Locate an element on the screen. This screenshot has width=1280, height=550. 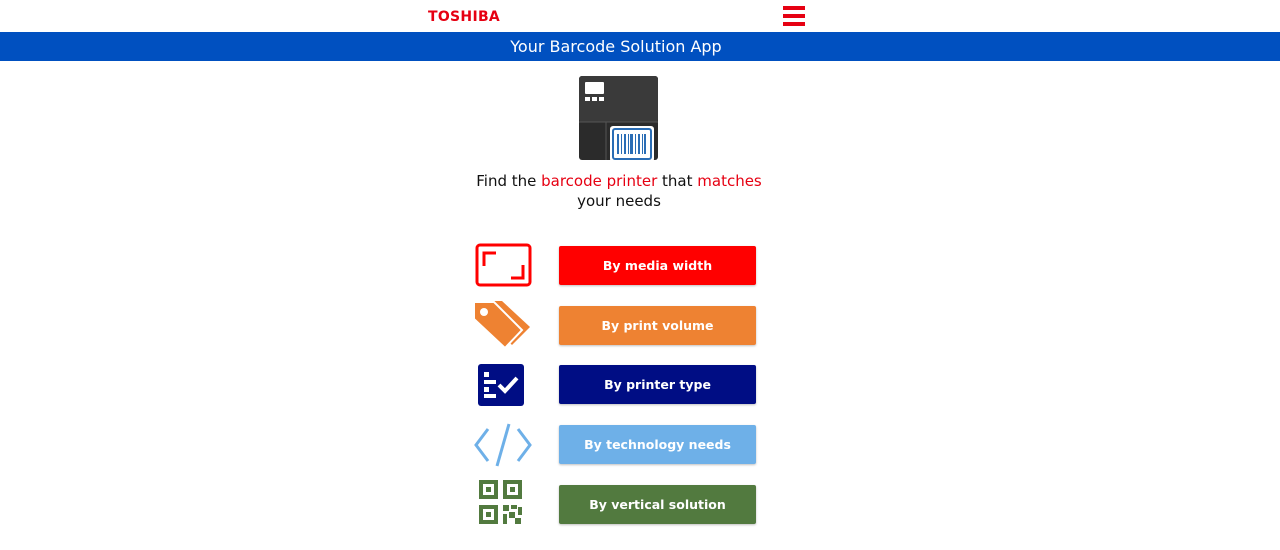
headline-text: Find the is located at coordinates (509, 181).